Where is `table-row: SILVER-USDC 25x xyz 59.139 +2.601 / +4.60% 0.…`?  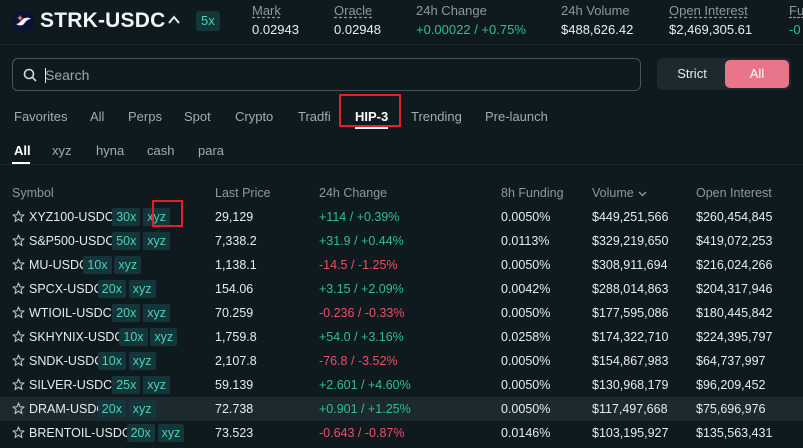 table-row: SILVER-USDC 25x xyz 59.139 +2.601 / +4.60% 0.… is located at coordinates (401, 385).